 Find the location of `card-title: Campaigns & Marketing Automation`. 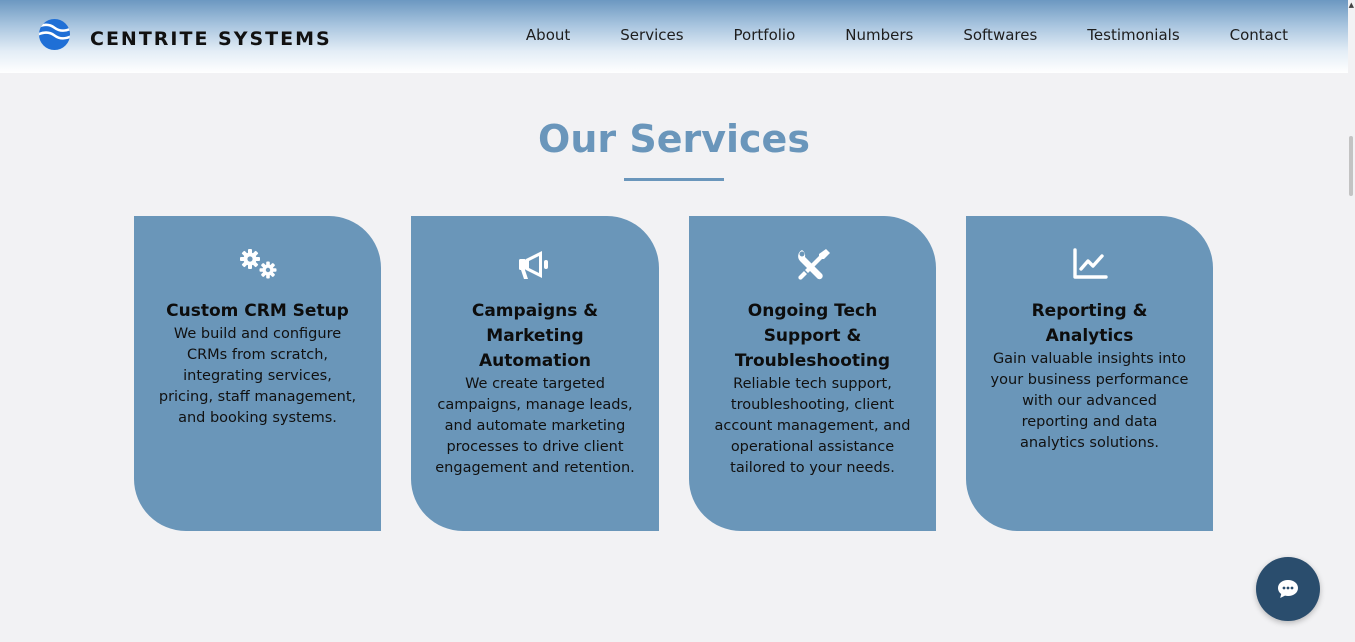

card-title: Campaigns & Marketing Automation is located at coordinates (535, 336).